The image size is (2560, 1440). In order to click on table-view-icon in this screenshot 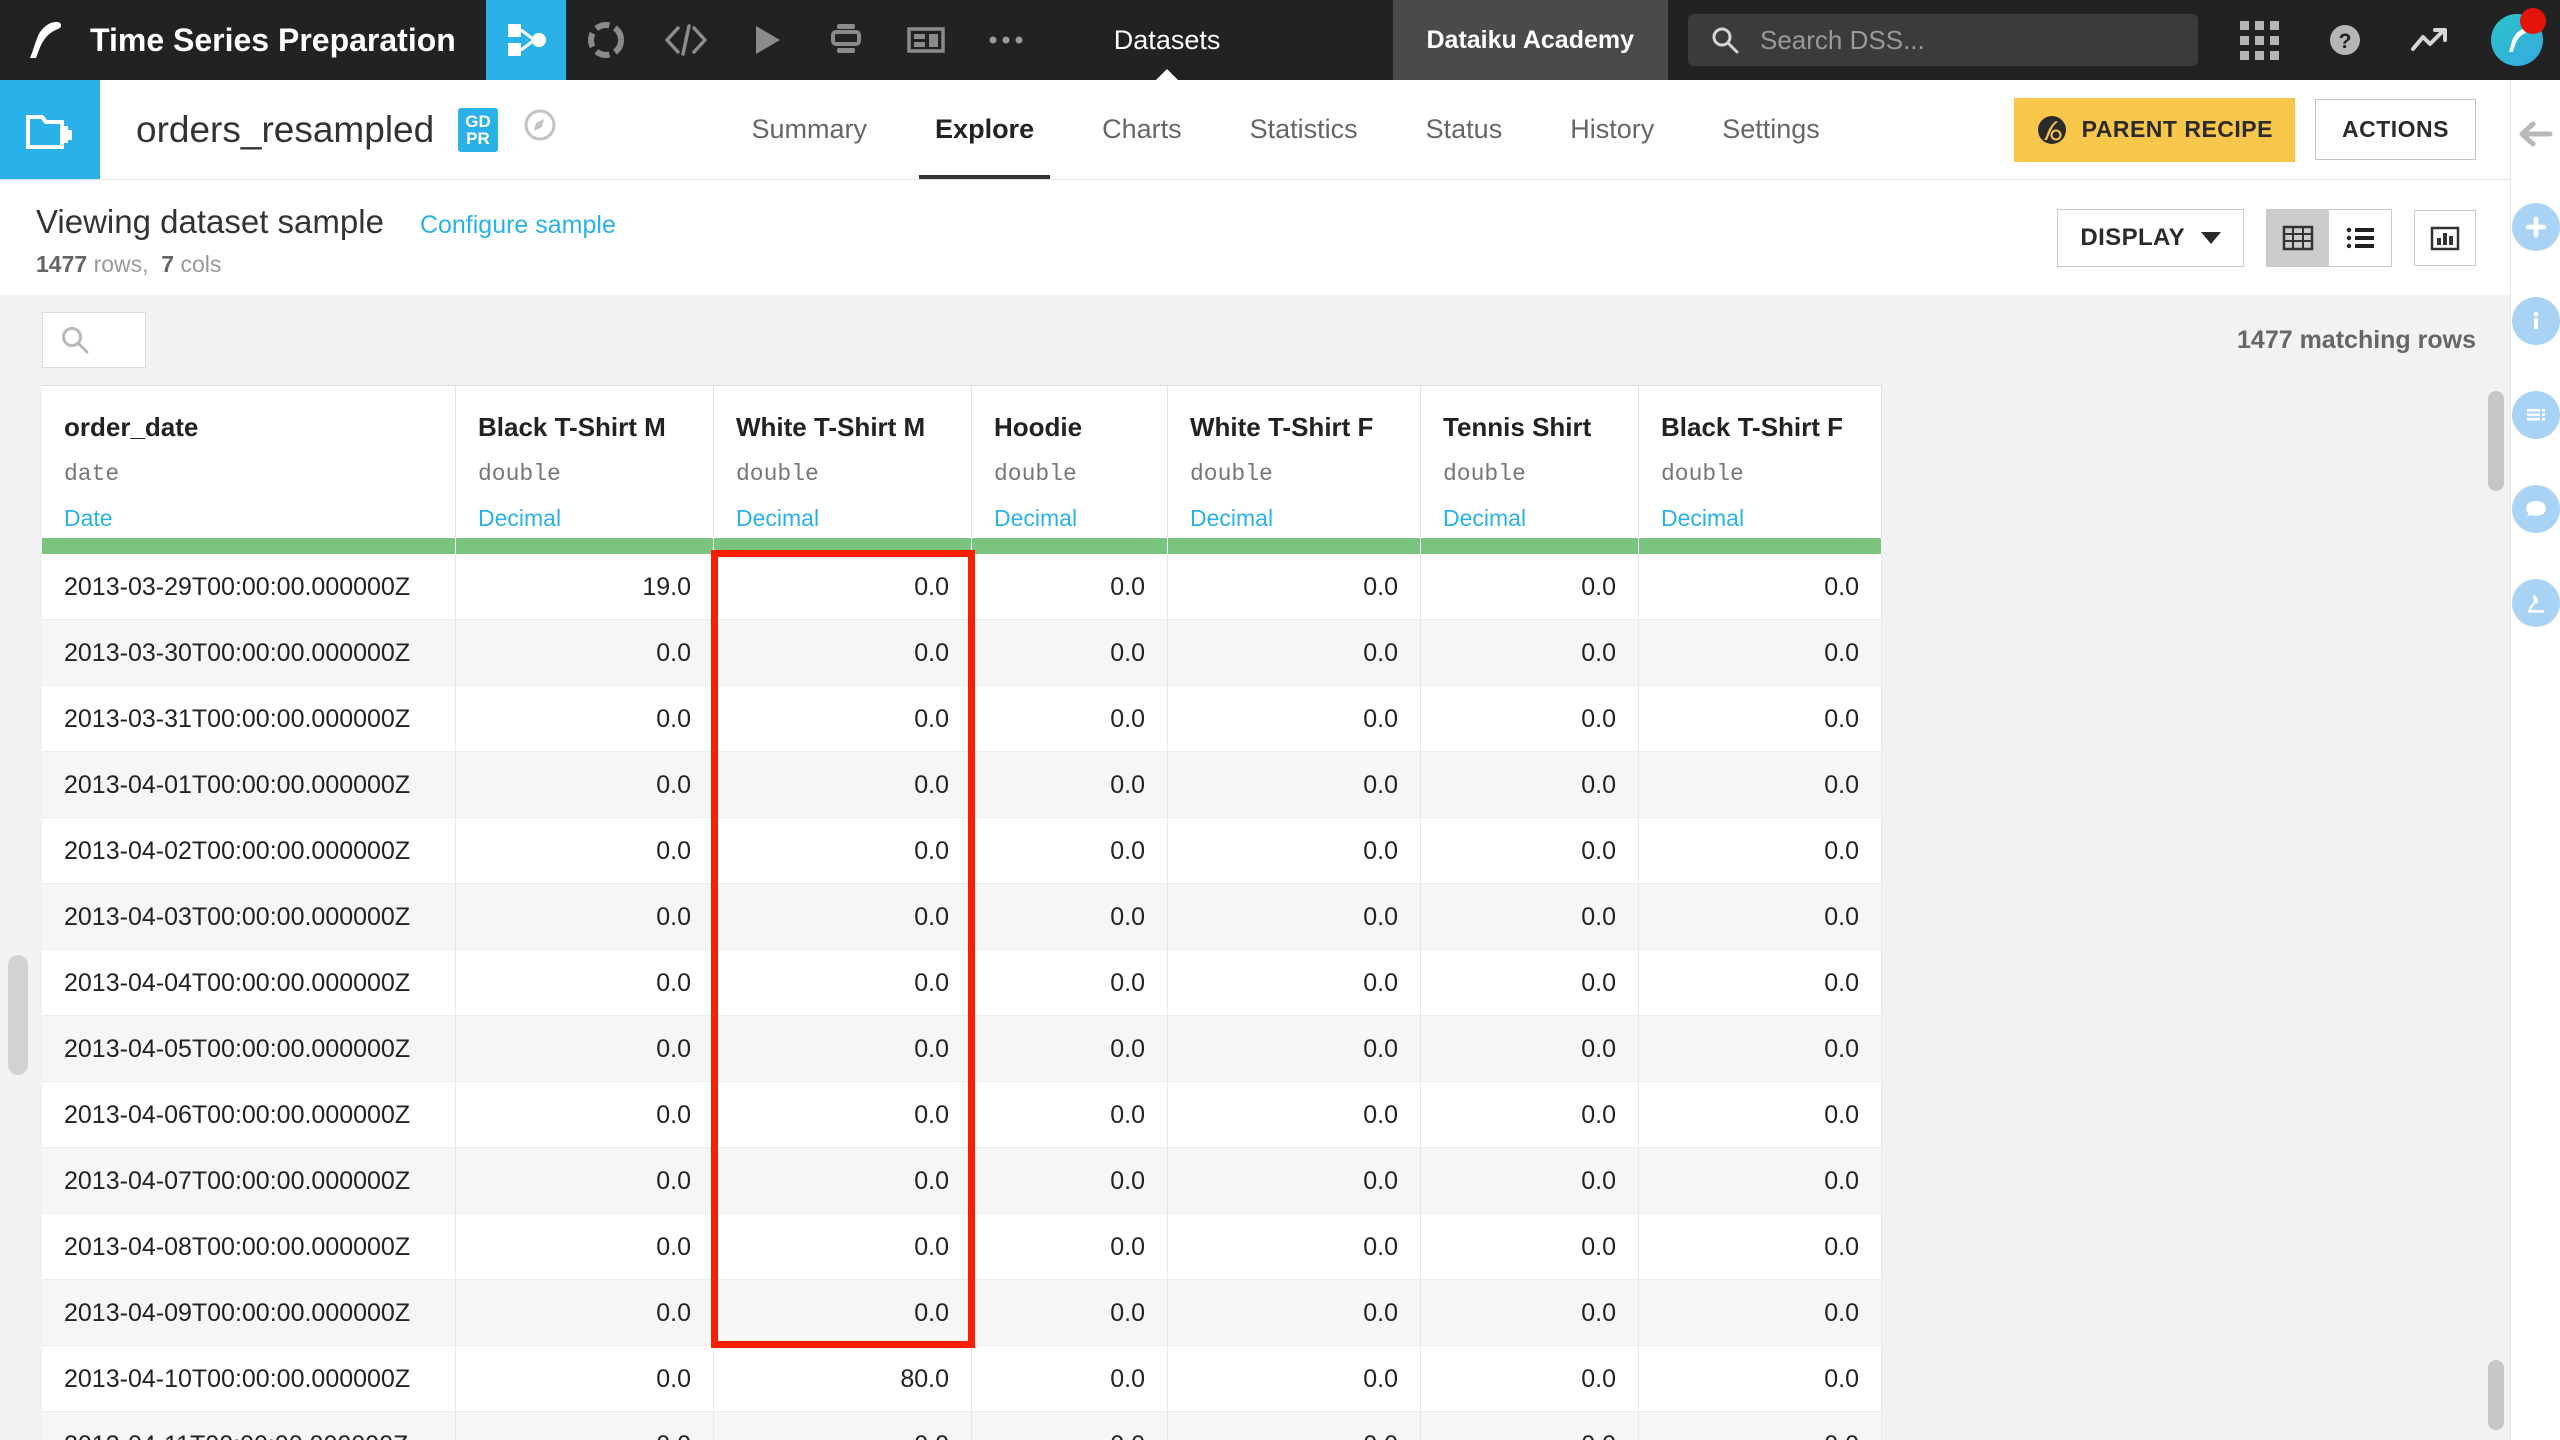, I will do `click(2298, 238)`.